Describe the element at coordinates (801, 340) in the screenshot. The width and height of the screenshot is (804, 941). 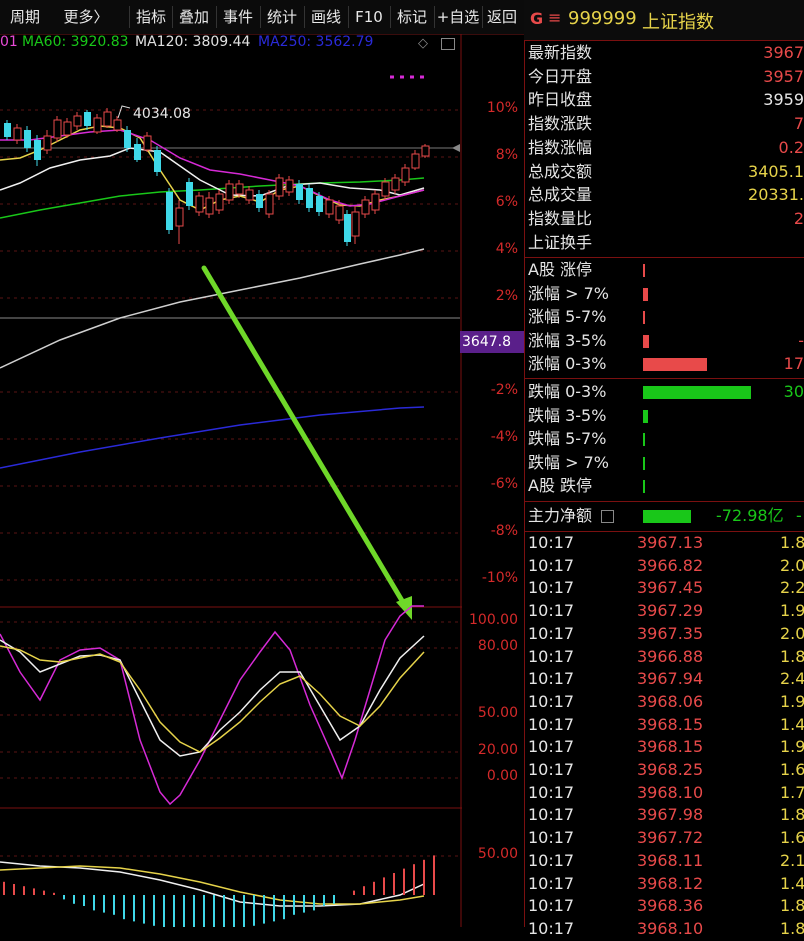
I see `dist-value: -` at that location.